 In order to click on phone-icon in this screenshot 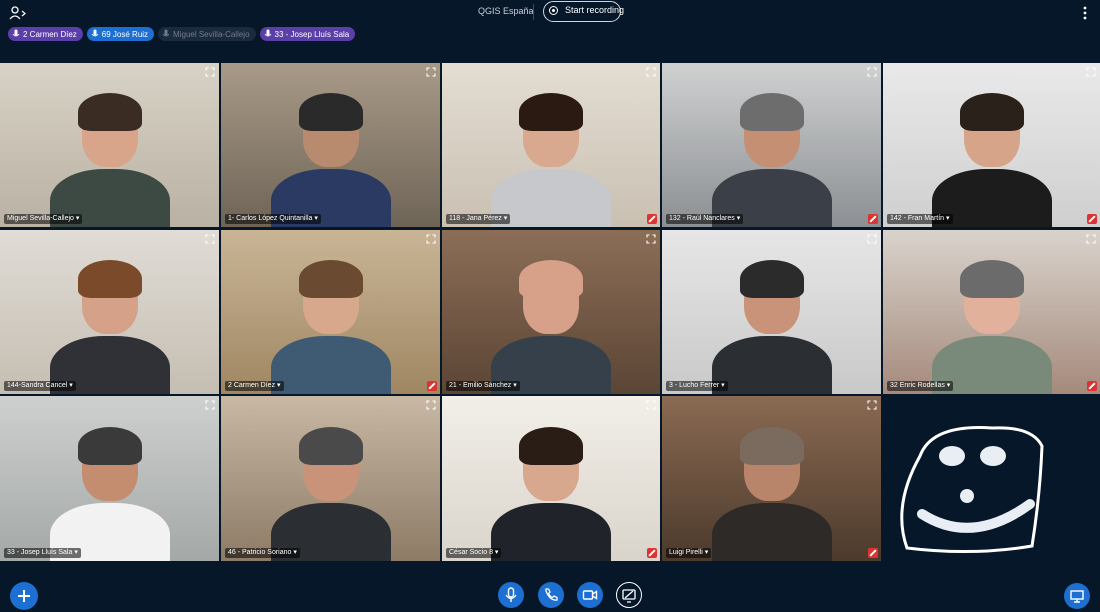, I will do `click(551, 594)`.